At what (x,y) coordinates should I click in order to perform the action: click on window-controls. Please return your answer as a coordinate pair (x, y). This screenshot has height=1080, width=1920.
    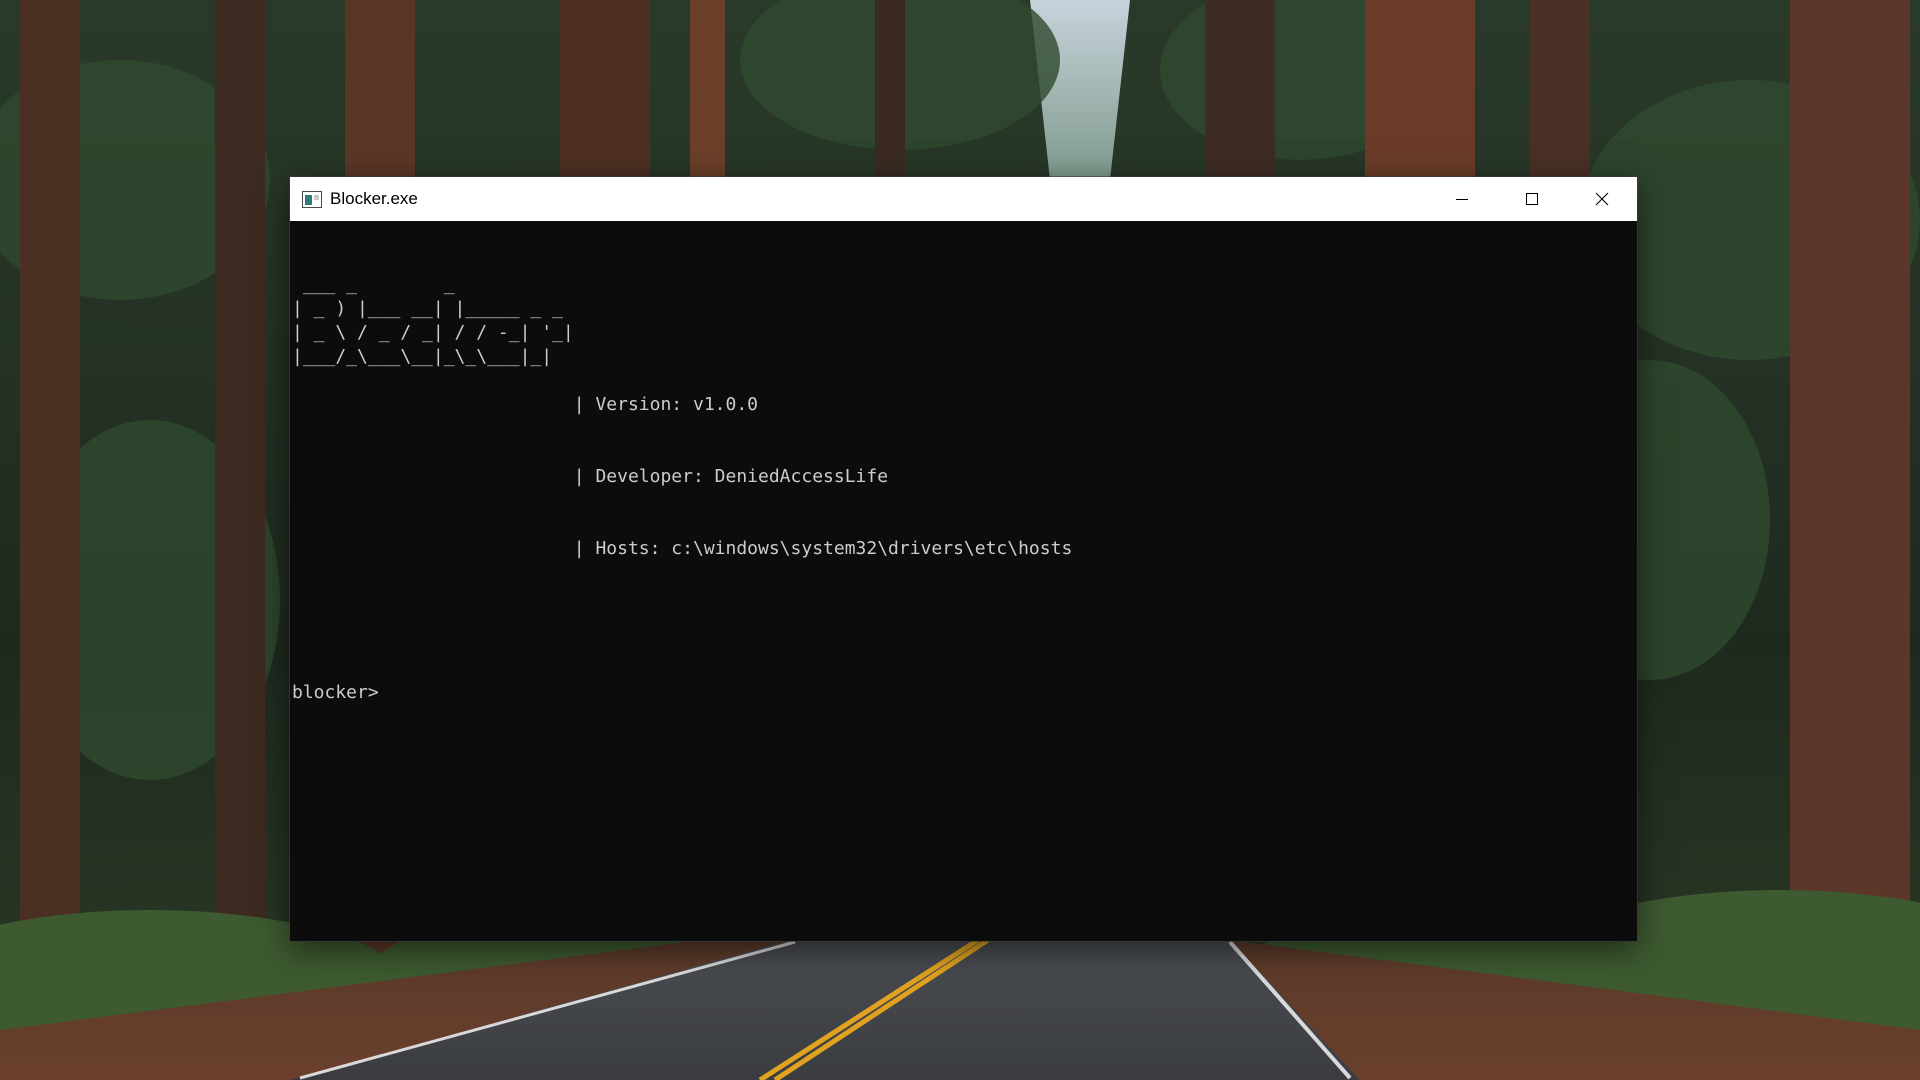
    Looking at the image, I should click on (1532, 199).